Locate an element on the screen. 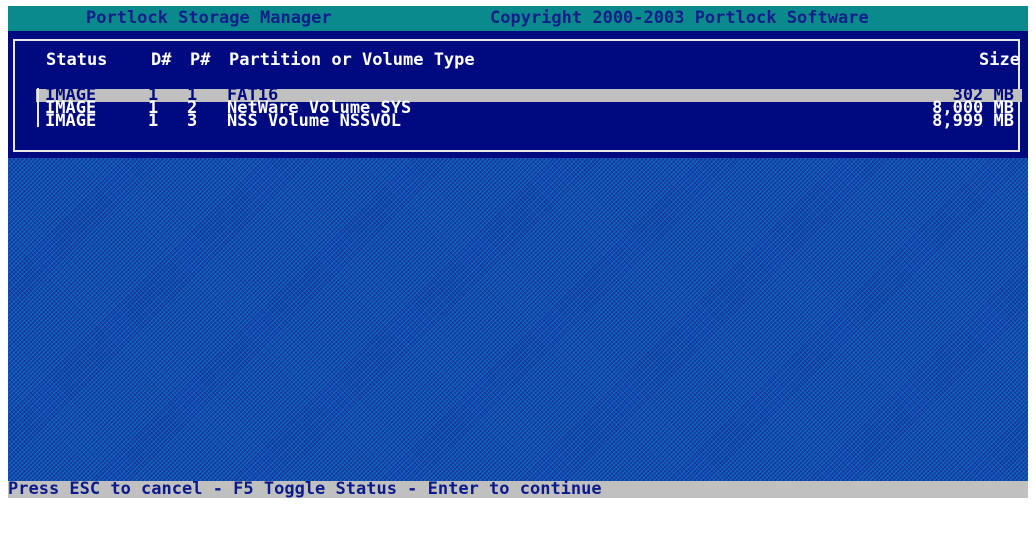 The image size is (1036, 533). partition-row-3: IMAGE 1 3 NSS Volume NSSVOL 8,999 MB is located at coordinates (529, 121).